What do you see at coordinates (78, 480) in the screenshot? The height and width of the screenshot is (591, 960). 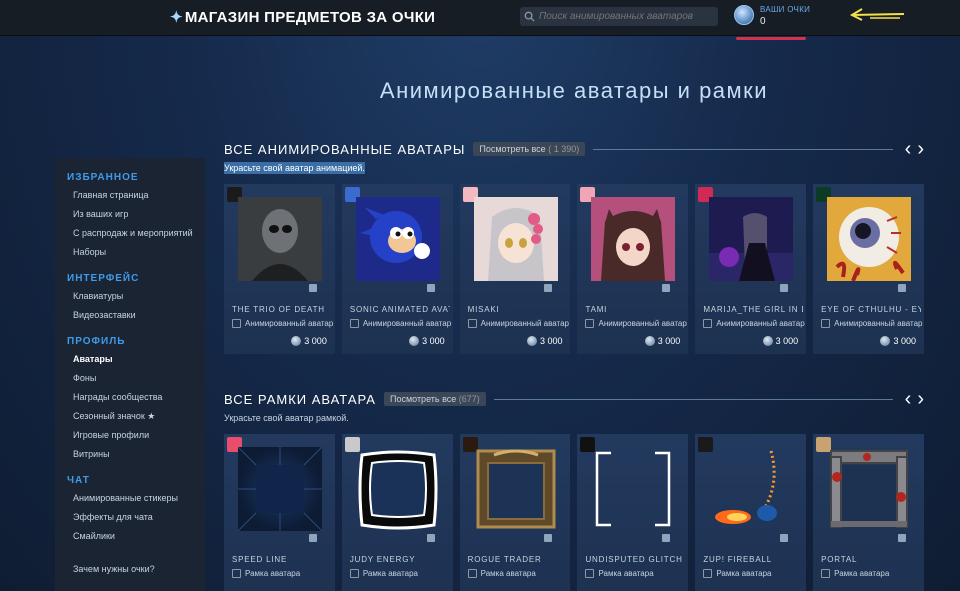 I see `sidebar-section-title: ЧАТ` at bounding box center [78, 480].